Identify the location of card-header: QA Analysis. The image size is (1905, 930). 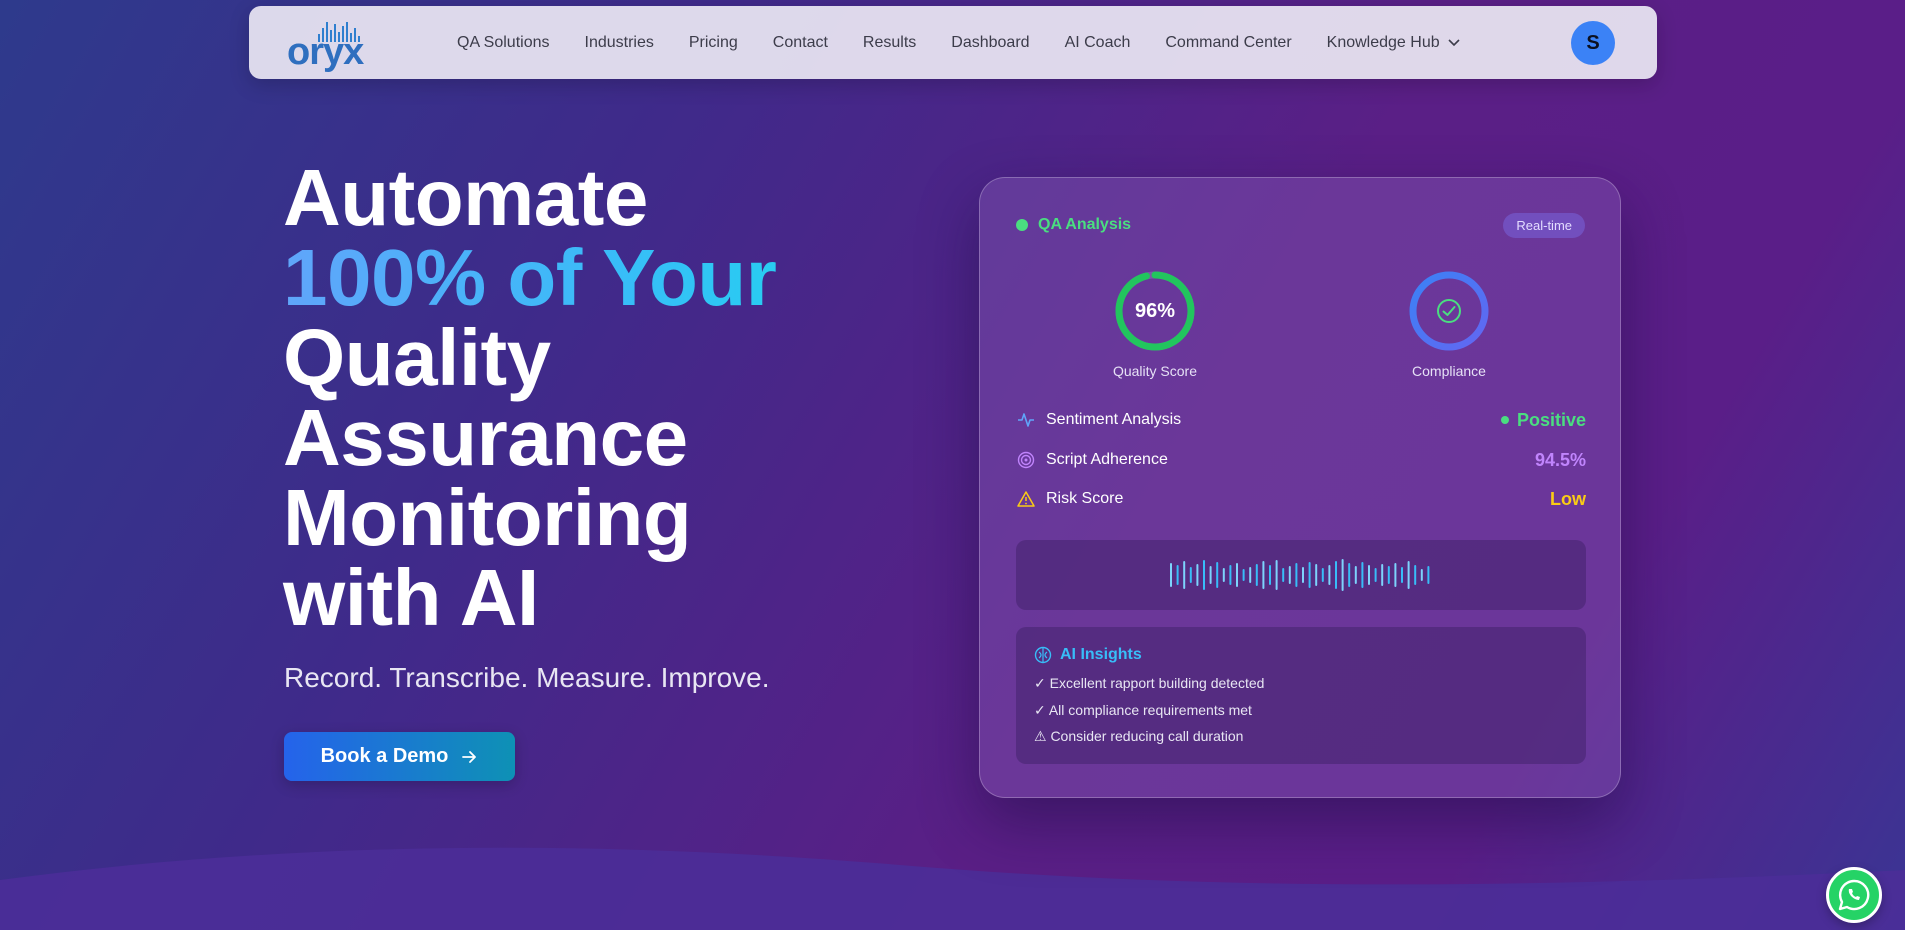
(1073, 225).